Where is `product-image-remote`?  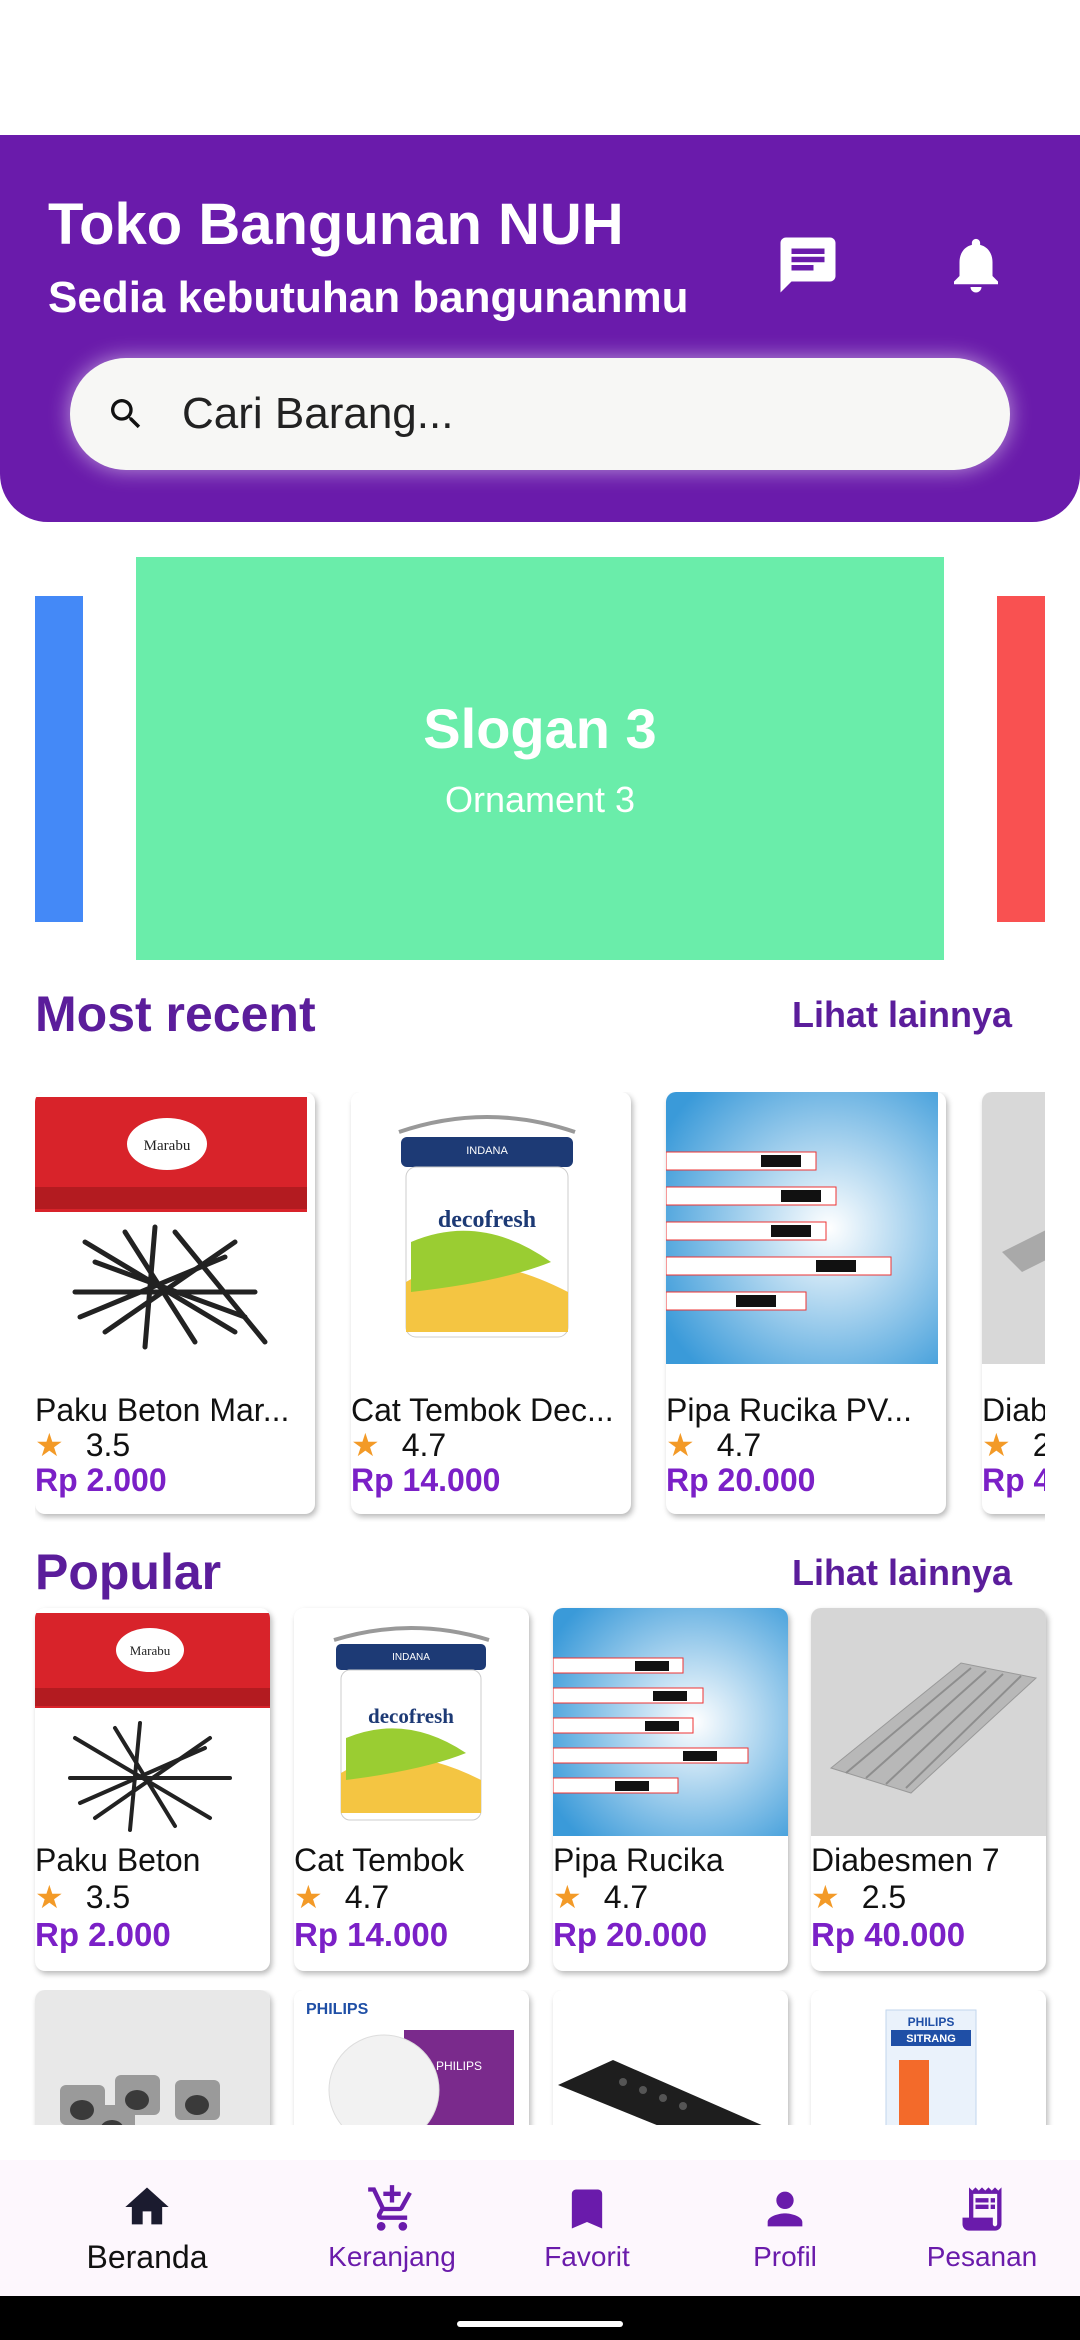 product-image-remote is located at coordinates (670, 2057).